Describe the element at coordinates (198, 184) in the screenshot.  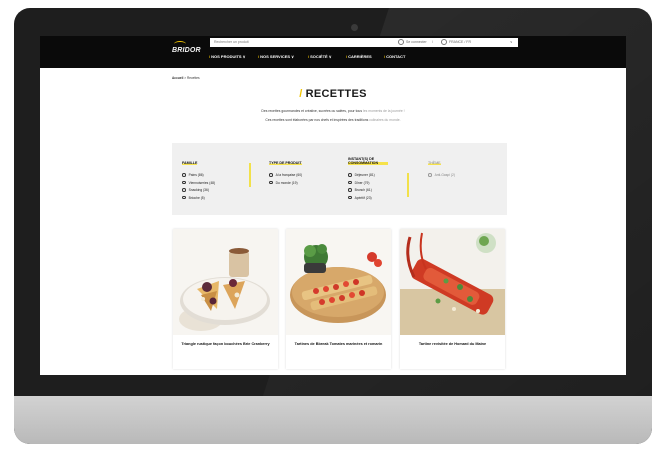
I see `filter-option: Viennoiseries (48)` at that location.